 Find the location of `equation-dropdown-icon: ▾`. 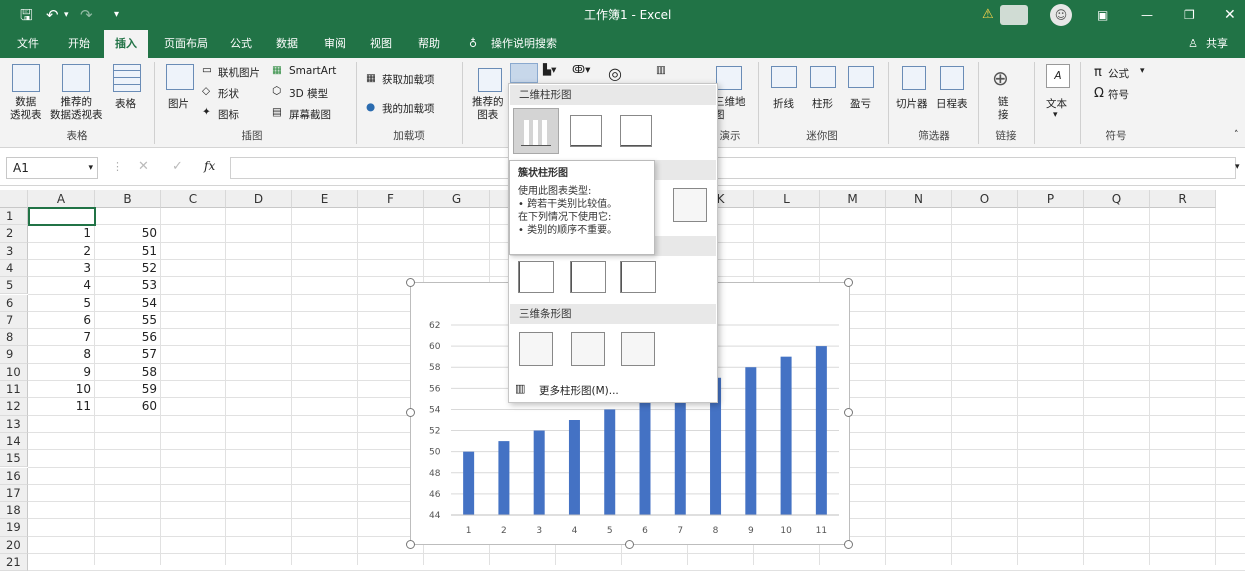

equation-dropdown-icon: ▾ is located at coordinates (1142, 71).